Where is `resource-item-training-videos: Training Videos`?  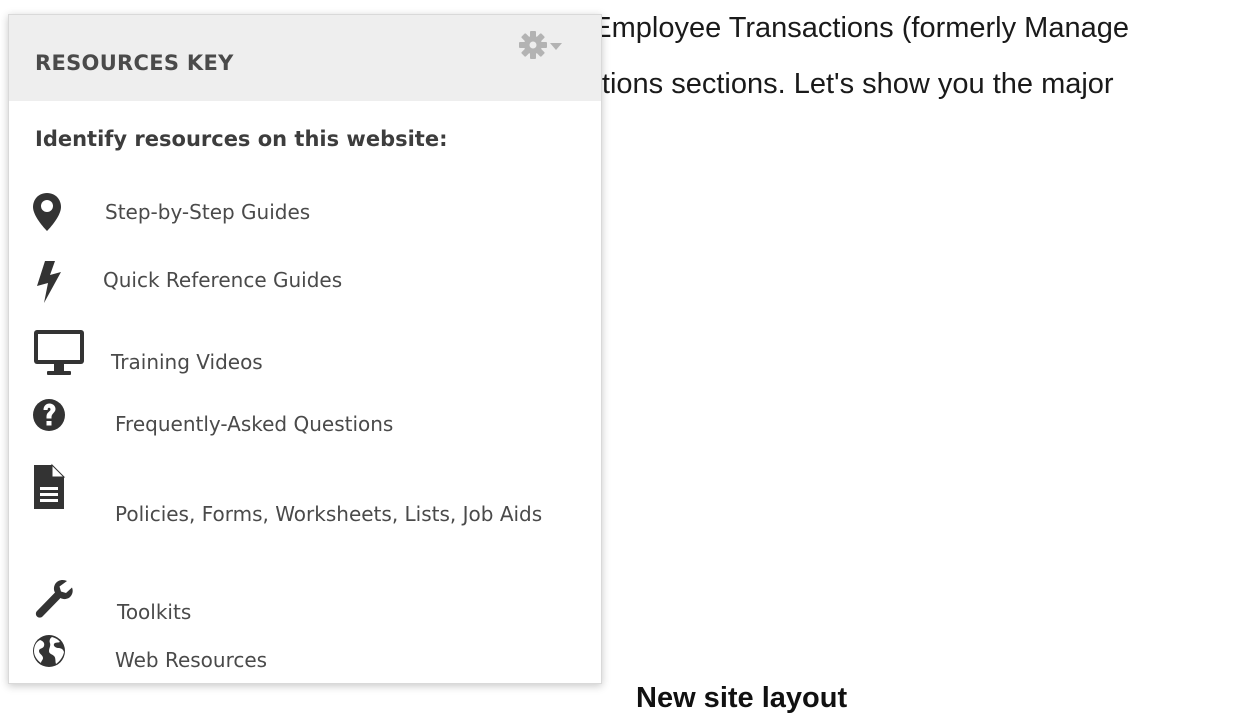 resource-item-training-videos: Training Videos is located at coordinates (304, 355).